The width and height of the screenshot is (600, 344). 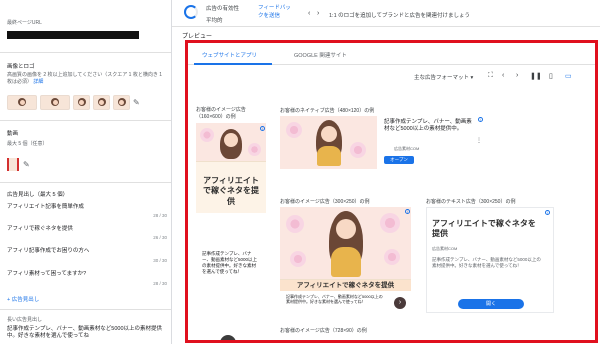 I want to click on tab-websites-apps: ウェブサイトとアプリ, so click(x=229, y=55).